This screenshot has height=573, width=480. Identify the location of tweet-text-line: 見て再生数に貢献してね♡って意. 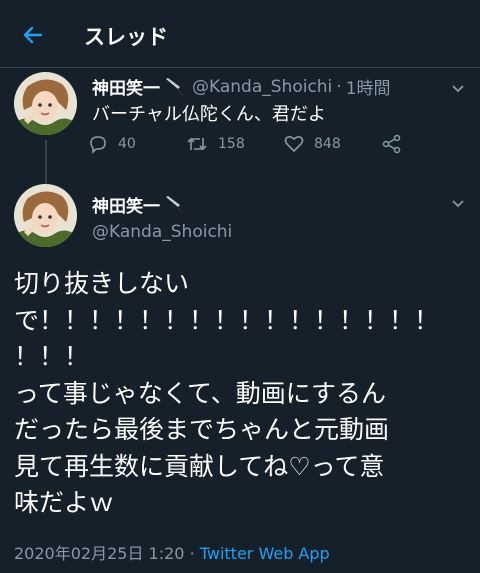
(199, 466).